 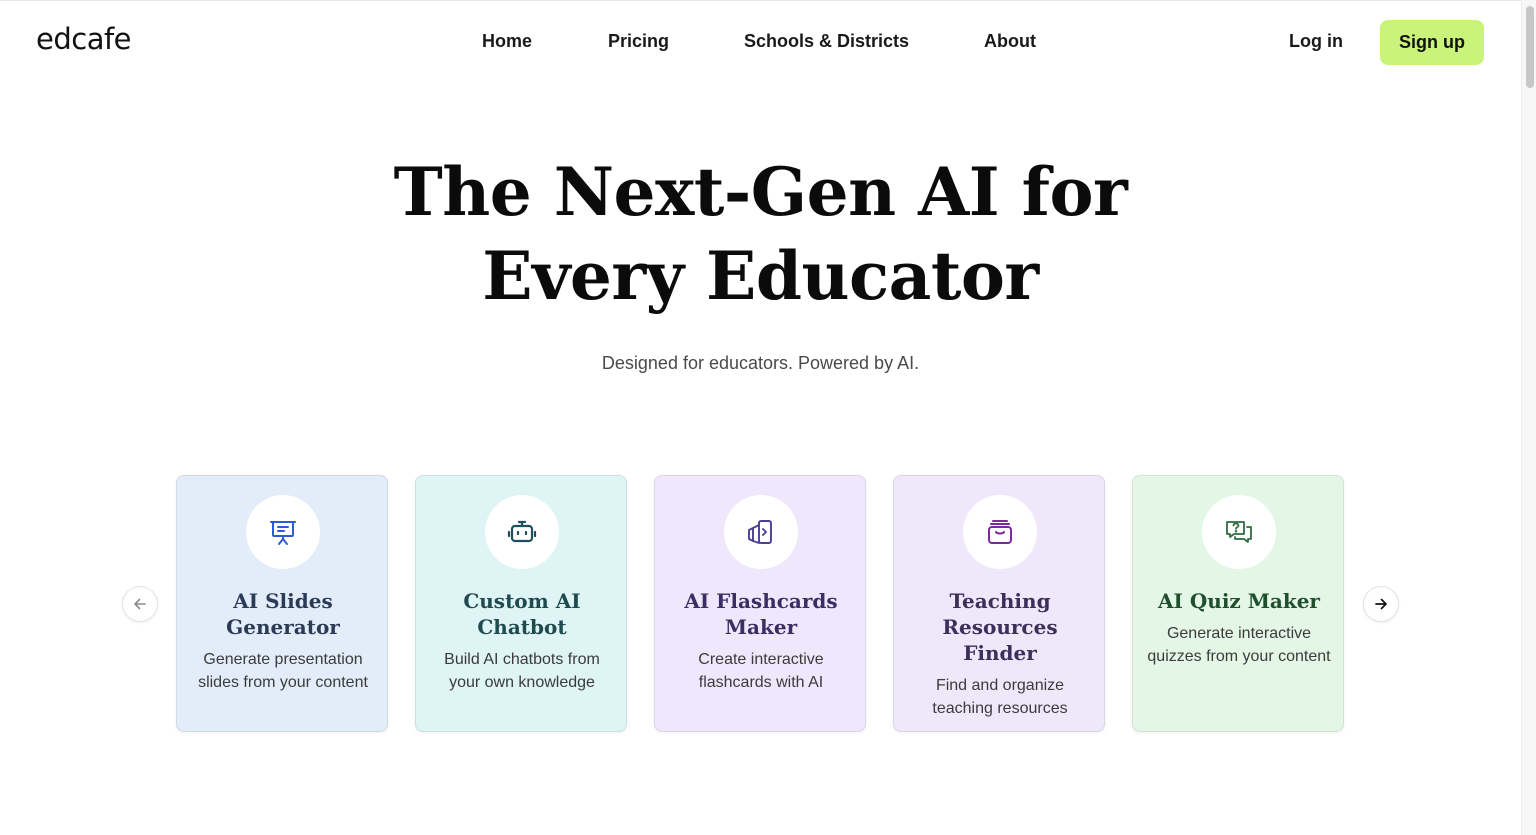 What do you see at coordinates (1432, 42) in the screenshot?
I see `signup-button: Sign up` at bounding box center [1432, 42].